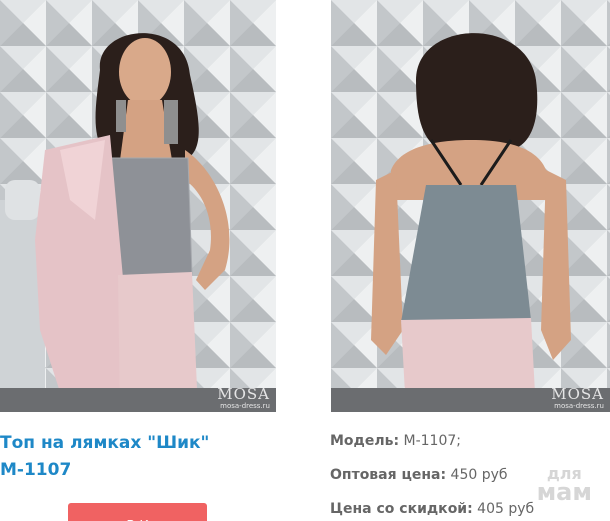 The height and width of the screenshot is (521, 610). What do you see at coordinates (388, 475) in the screenshot?
I see `spec-label: Оптовая цена:` at bounding box center [388, 475].